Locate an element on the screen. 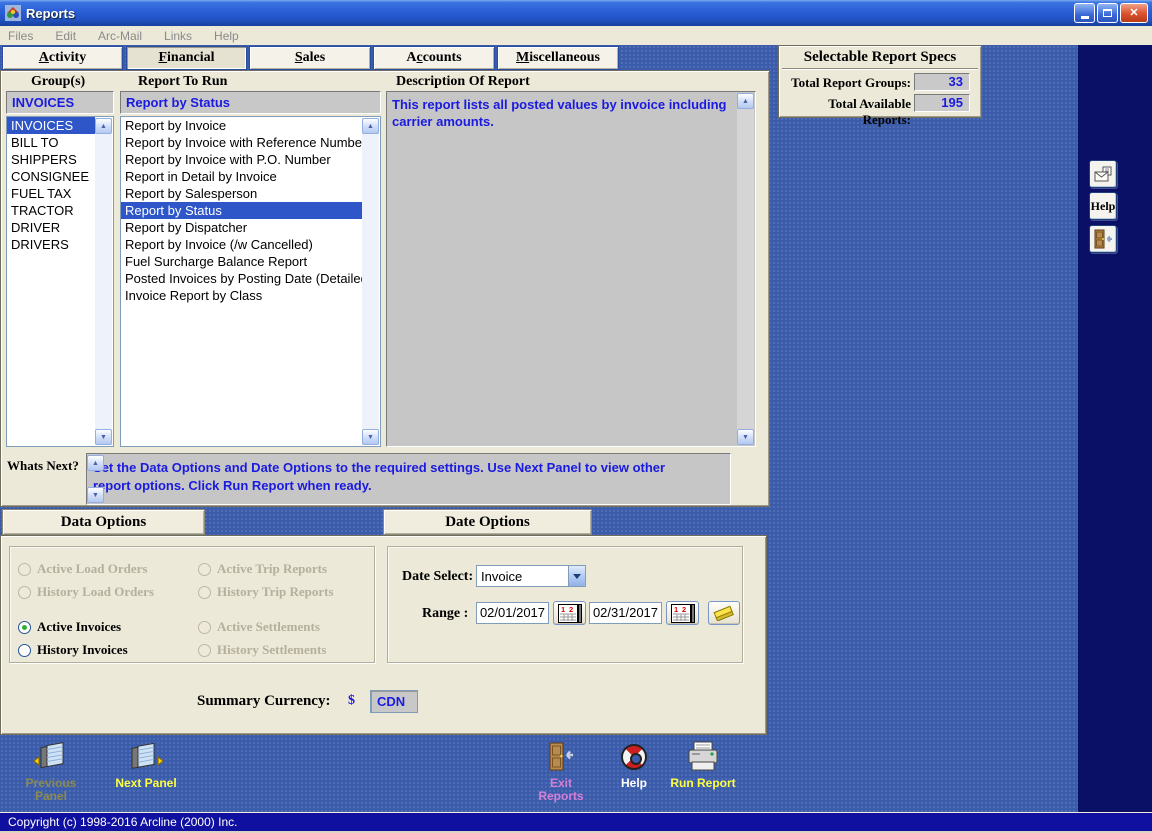  help-lifering-icon is located at coordinates (634, 757).